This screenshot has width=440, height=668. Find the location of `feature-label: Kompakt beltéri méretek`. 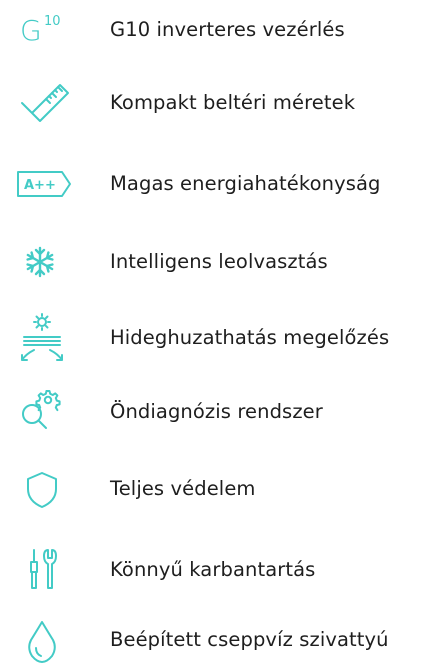

feature-label: Kompakt beltéri méretek is located at coordinates (233, 102).